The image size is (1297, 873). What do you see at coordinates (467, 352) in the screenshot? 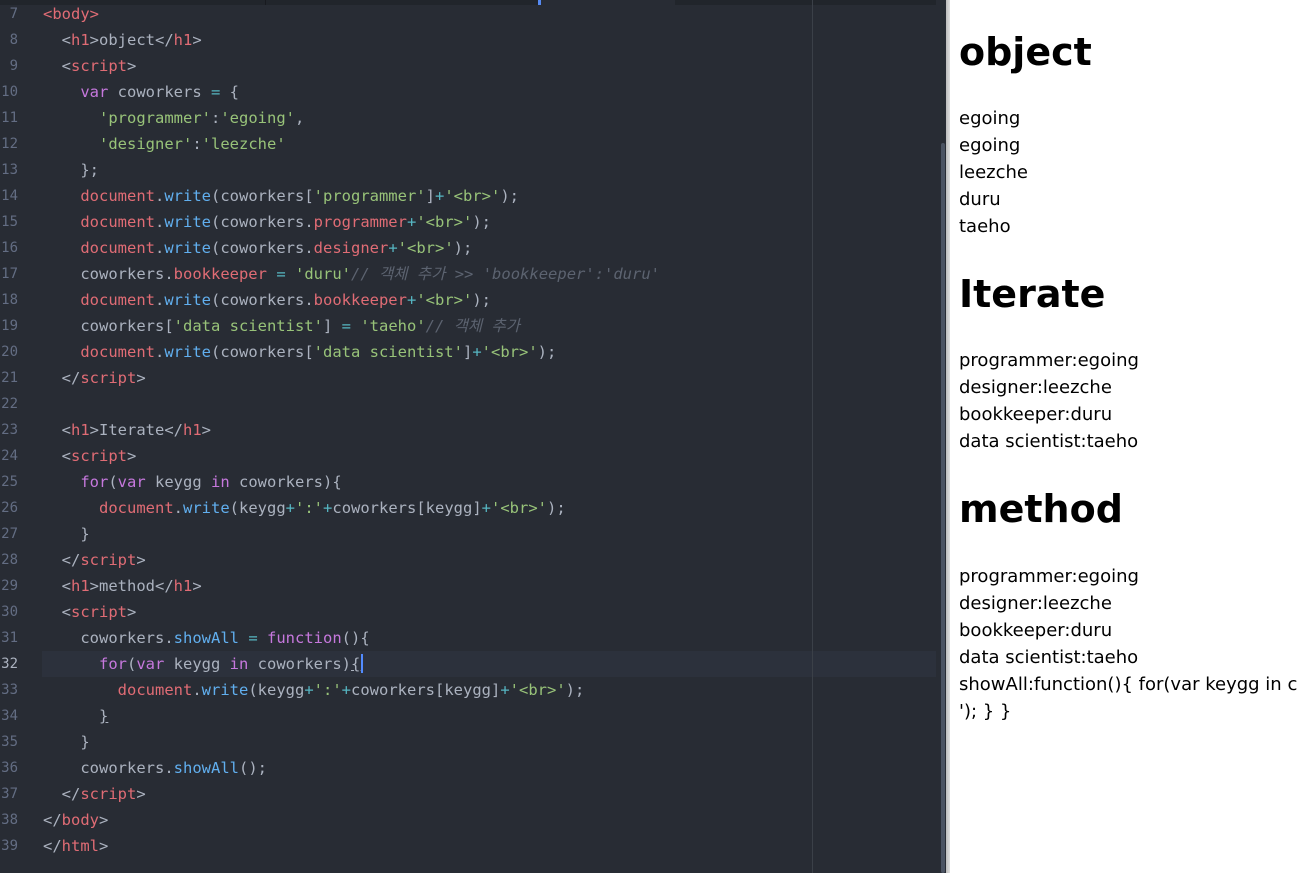
I see `code-token: ]` at bounding box center [467, 352].